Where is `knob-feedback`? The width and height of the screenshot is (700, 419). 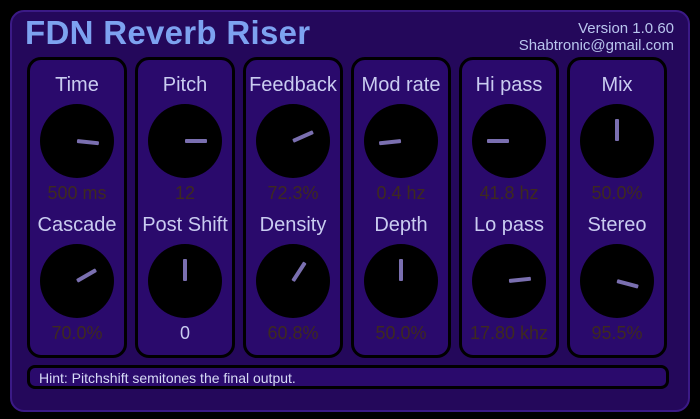 knob-feedback is located at coordinates (293, 141).